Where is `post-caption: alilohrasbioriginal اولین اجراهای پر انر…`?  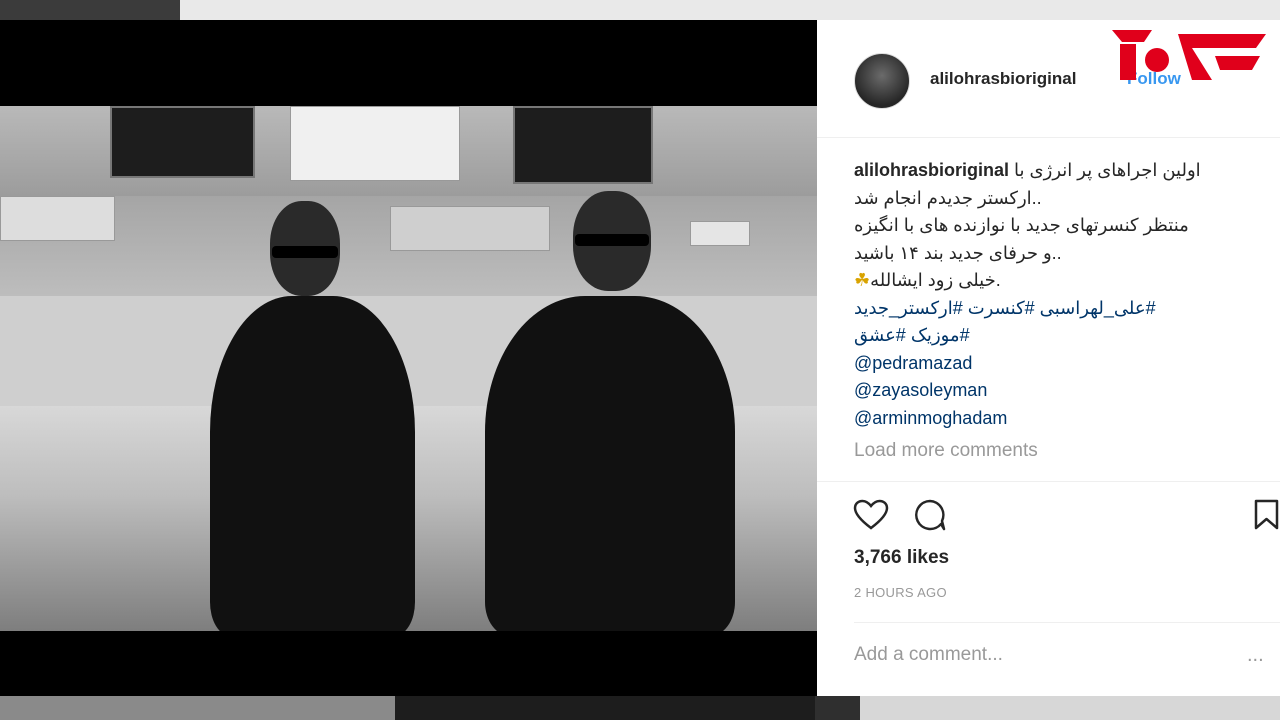
post-caption: alilohrasbioriginal اولین اجراهای پر انر… is located at coordinates (1056, 294).